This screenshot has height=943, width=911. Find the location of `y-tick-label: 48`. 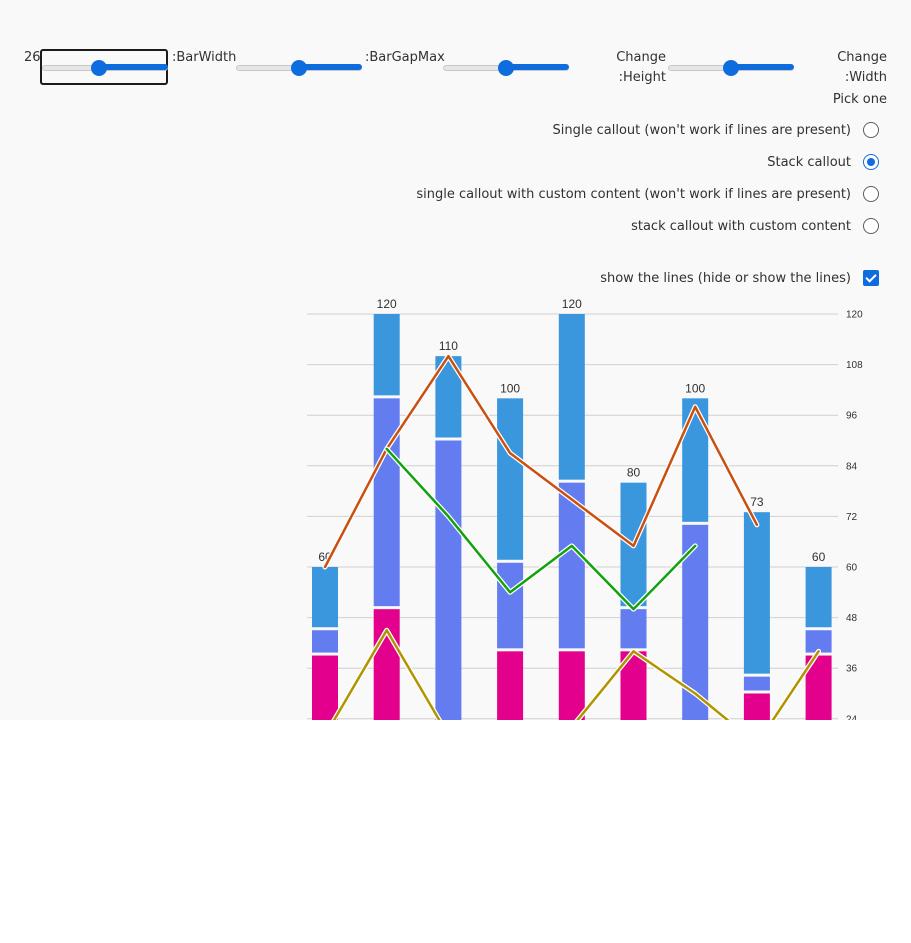

y-tick-label: 48 is located at coordinates (852, 618).